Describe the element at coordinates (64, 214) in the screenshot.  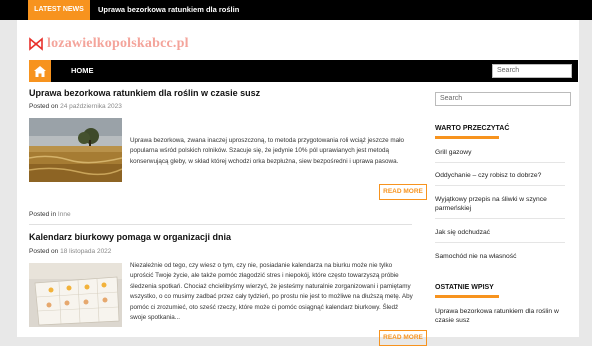
I see `category-link: Inne` at that location.